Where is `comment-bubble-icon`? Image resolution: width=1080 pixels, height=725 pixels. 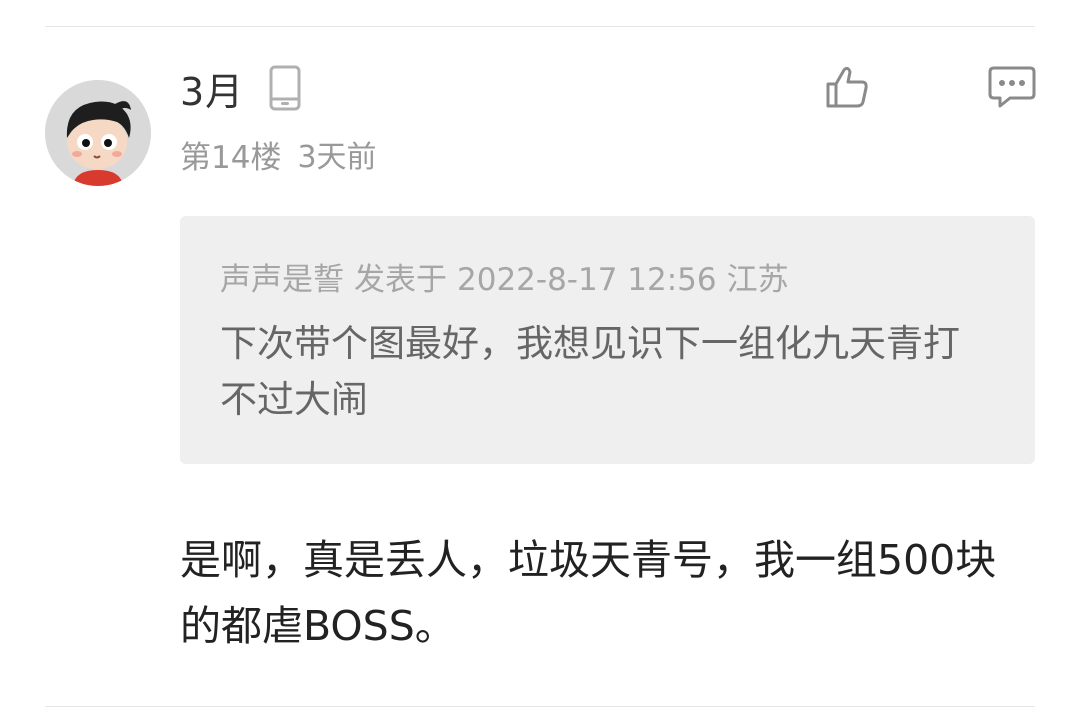
comment-bubble-icon is located at coordinates (1012, 87).